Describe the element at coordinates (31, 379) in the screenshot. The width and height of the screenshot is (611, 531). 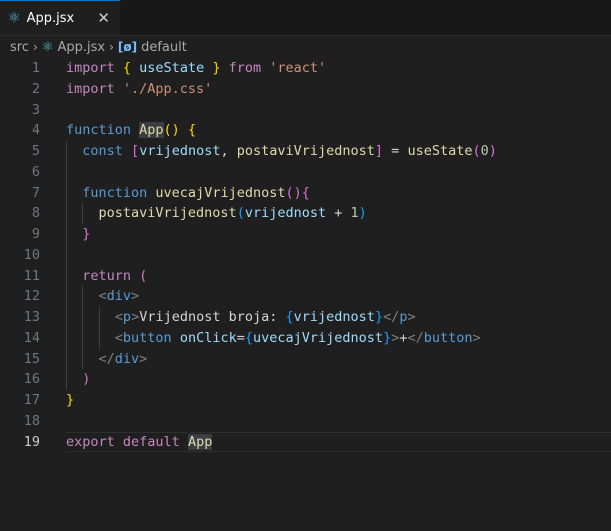
I see `line-number: 16` at that location.